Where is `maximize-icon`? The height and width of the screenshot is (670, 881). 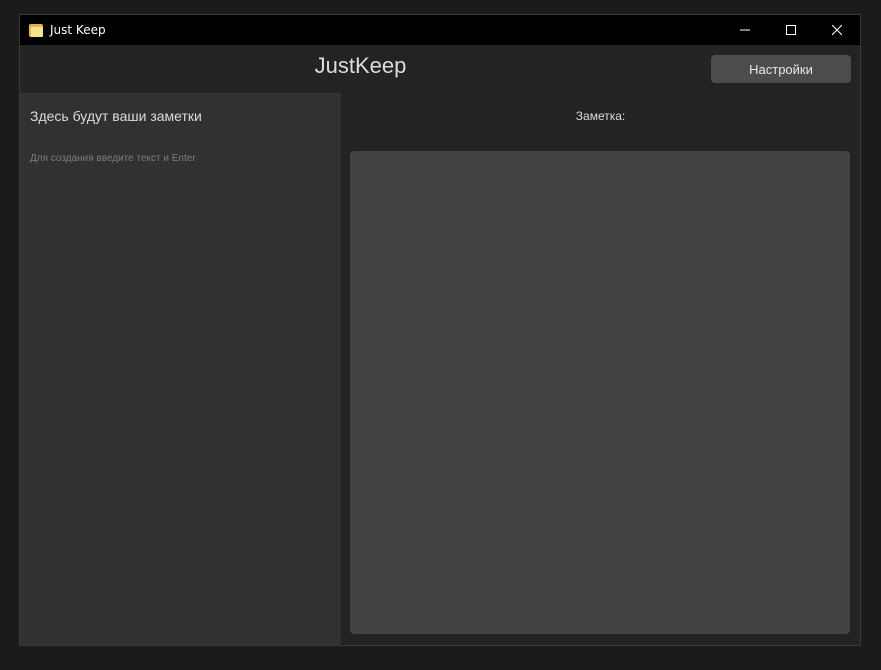
maximize-icon is located at coordinates (791, 30).